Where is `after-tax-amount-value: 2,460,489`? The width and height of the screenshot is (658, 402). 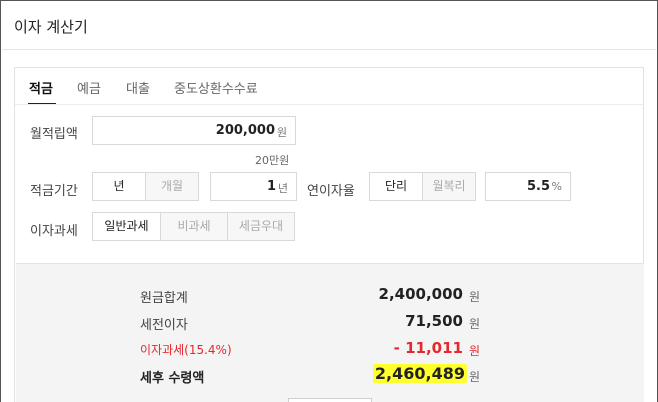 after-tax-amount-value: 2,460,489 is located at coordinates (419, 373).